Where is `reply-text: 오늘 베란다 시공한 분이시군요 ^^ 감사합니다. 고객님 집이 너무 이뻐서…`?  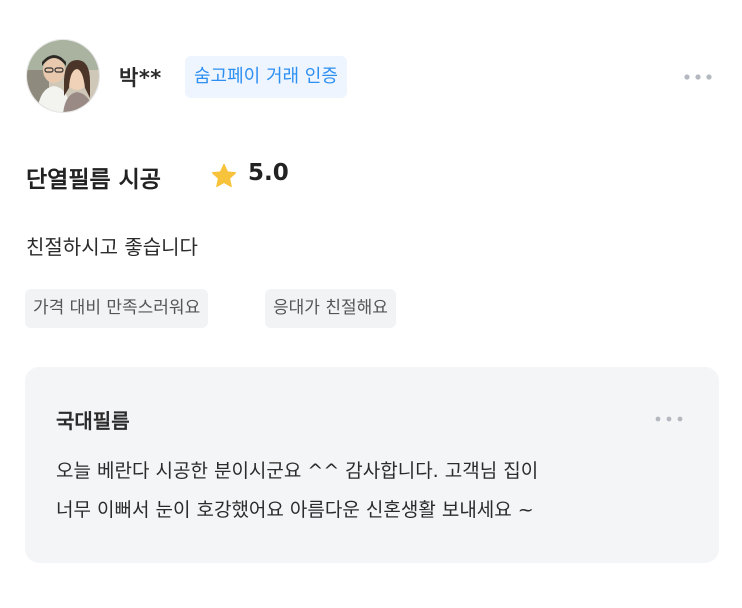 reply-text: 오늘 베란다 시공한 분이시군요 ^^ 감사합니다. 고객님 집이 너무 이뻐서… is located at coordinates (381, 491).